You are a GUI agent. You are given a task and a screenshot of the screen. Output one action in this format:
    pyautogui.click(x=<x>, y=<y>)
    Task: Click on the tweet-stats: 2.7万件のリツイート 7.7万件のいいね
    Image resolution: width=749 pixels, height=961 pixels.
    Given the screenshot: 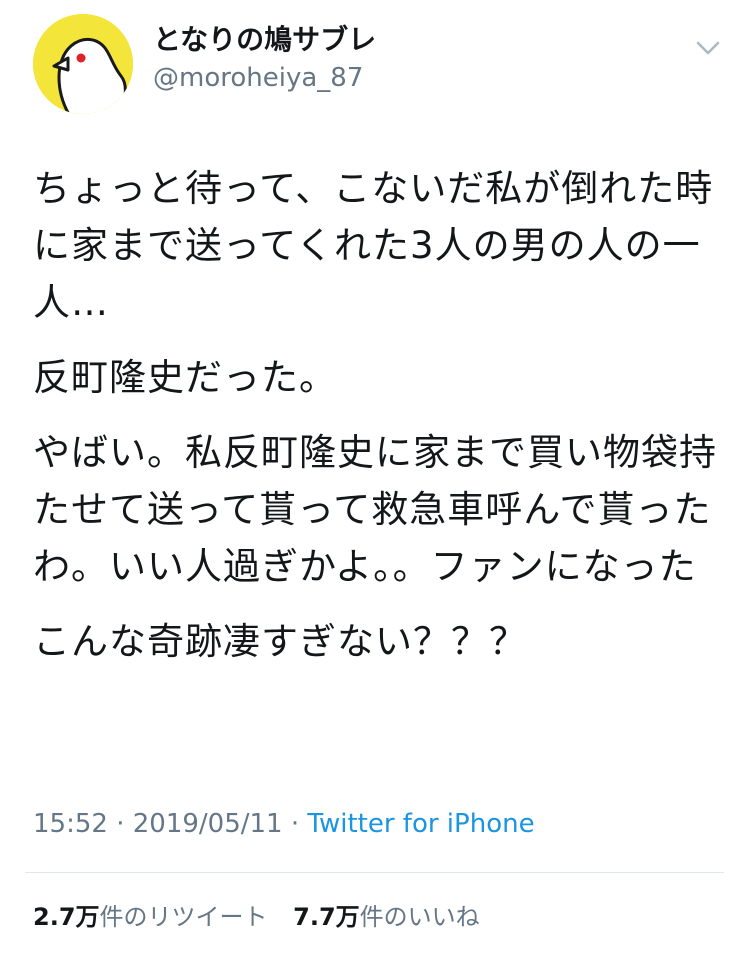 What is the action you would take?
    pyautogui.click(x=265, y=917)
    